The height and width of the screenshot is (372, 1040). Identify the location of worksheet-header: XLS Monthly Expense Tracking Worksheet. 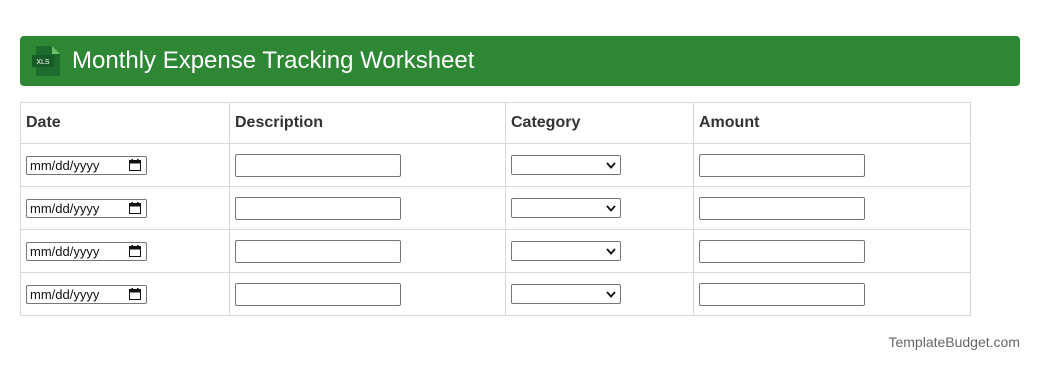
(520, 61).